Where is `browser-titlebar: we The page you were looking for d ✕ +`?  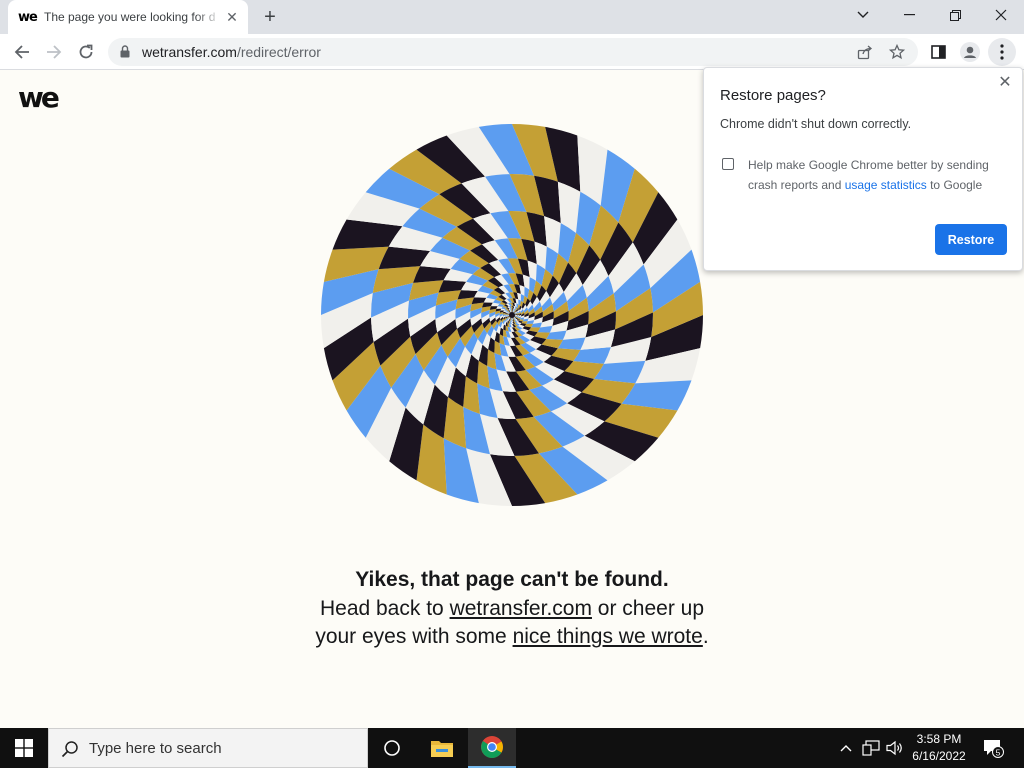 browser-titlebar: we The page you were looking for d ✕ + is located at coordinates (512, 17).